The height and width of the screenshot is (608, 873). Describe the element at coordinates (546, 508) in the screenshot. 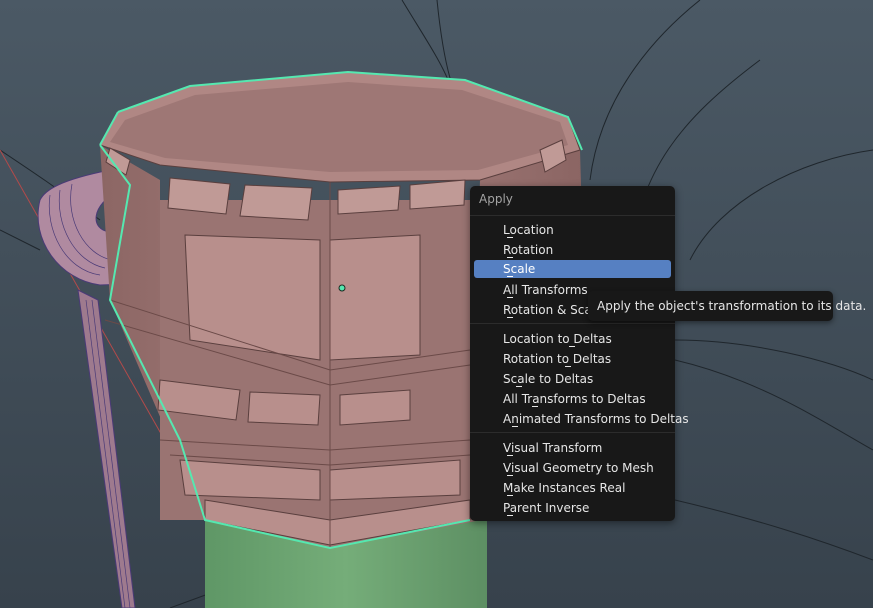

I see `menu-item-label: Parent Inverse` at that location.